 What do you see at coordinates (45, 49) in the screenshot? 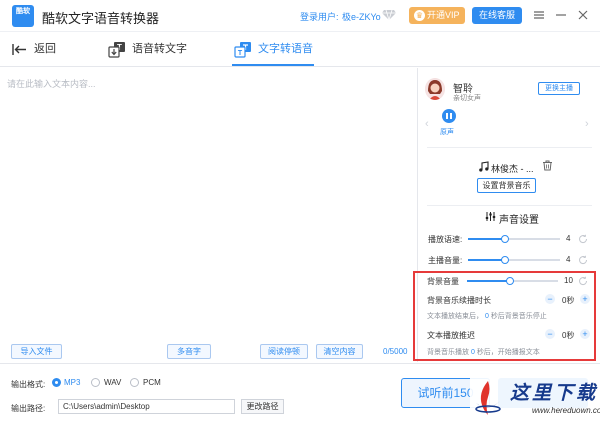
I see `back-label: 返回` at bounding box center [45, 49].